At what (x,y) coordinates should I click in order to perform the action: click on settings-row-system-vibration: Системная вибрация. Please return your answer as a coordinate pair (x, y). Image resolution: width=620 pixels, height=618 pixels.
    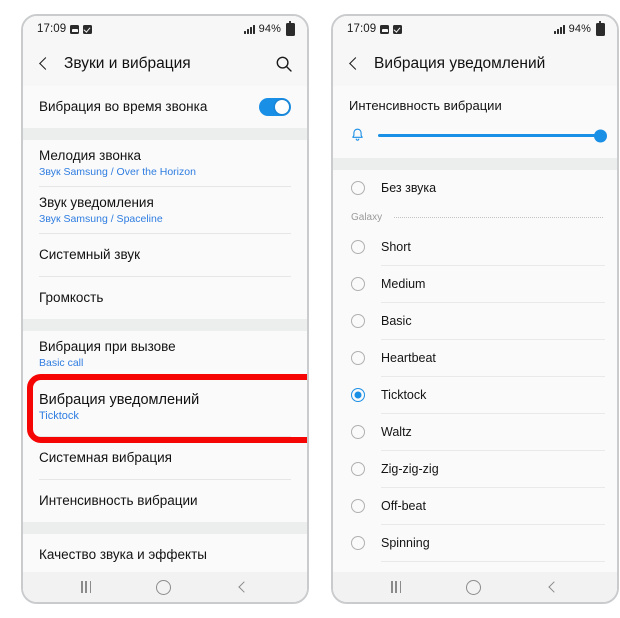
    Looking at the image, I should click on (165, 458).